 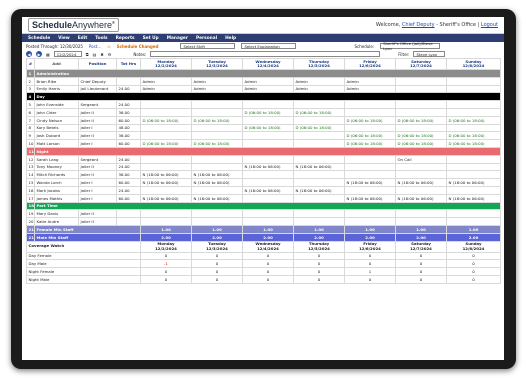 What do you see at coordinates (230, 38) in the screenshot?
I see `menu-help: Help` at bounding box center [230, 38].